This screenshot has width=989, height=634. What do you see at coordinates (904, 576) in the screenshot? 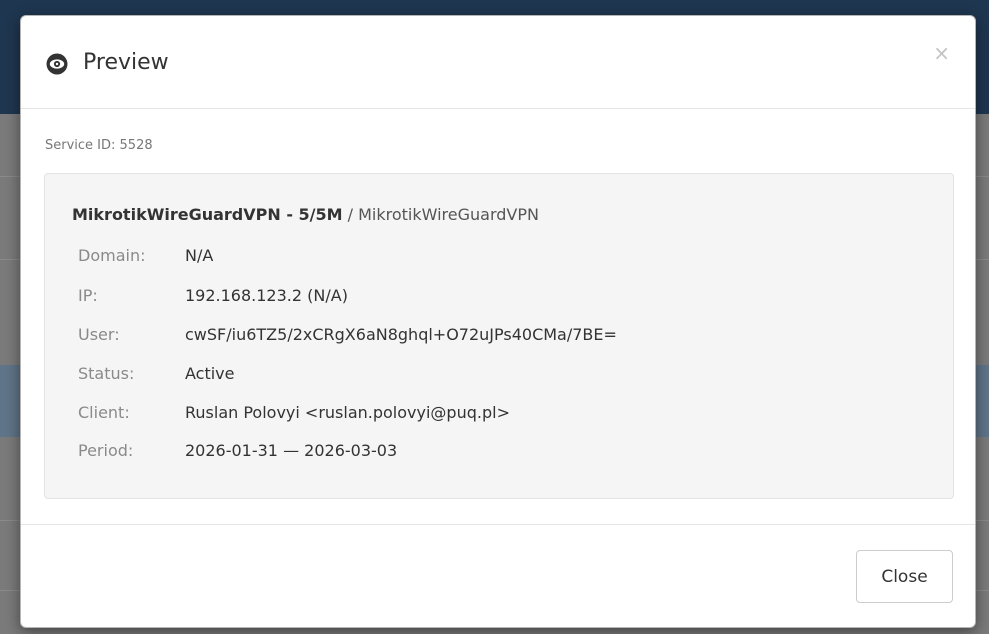
I see `close-button: Close` at bounding box center [904, 576].